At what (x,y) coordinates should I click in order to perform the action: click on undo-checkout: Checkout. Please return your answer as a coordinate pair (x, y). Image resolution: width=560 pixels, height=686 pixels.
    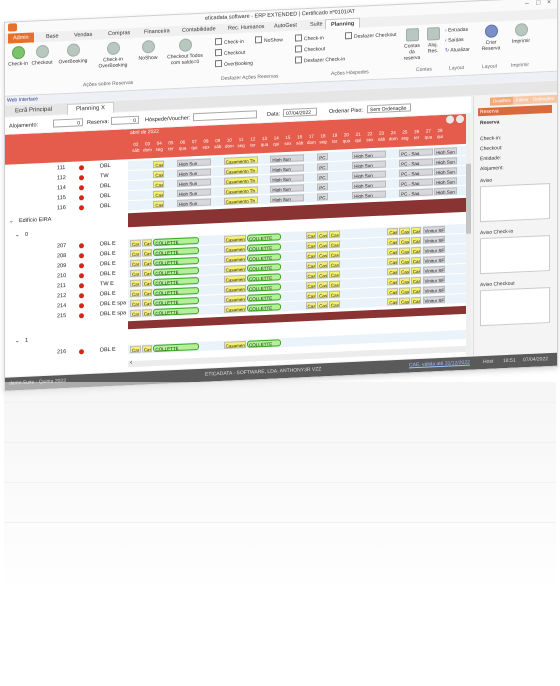
    Looking at the image, I should click on (230, 52).